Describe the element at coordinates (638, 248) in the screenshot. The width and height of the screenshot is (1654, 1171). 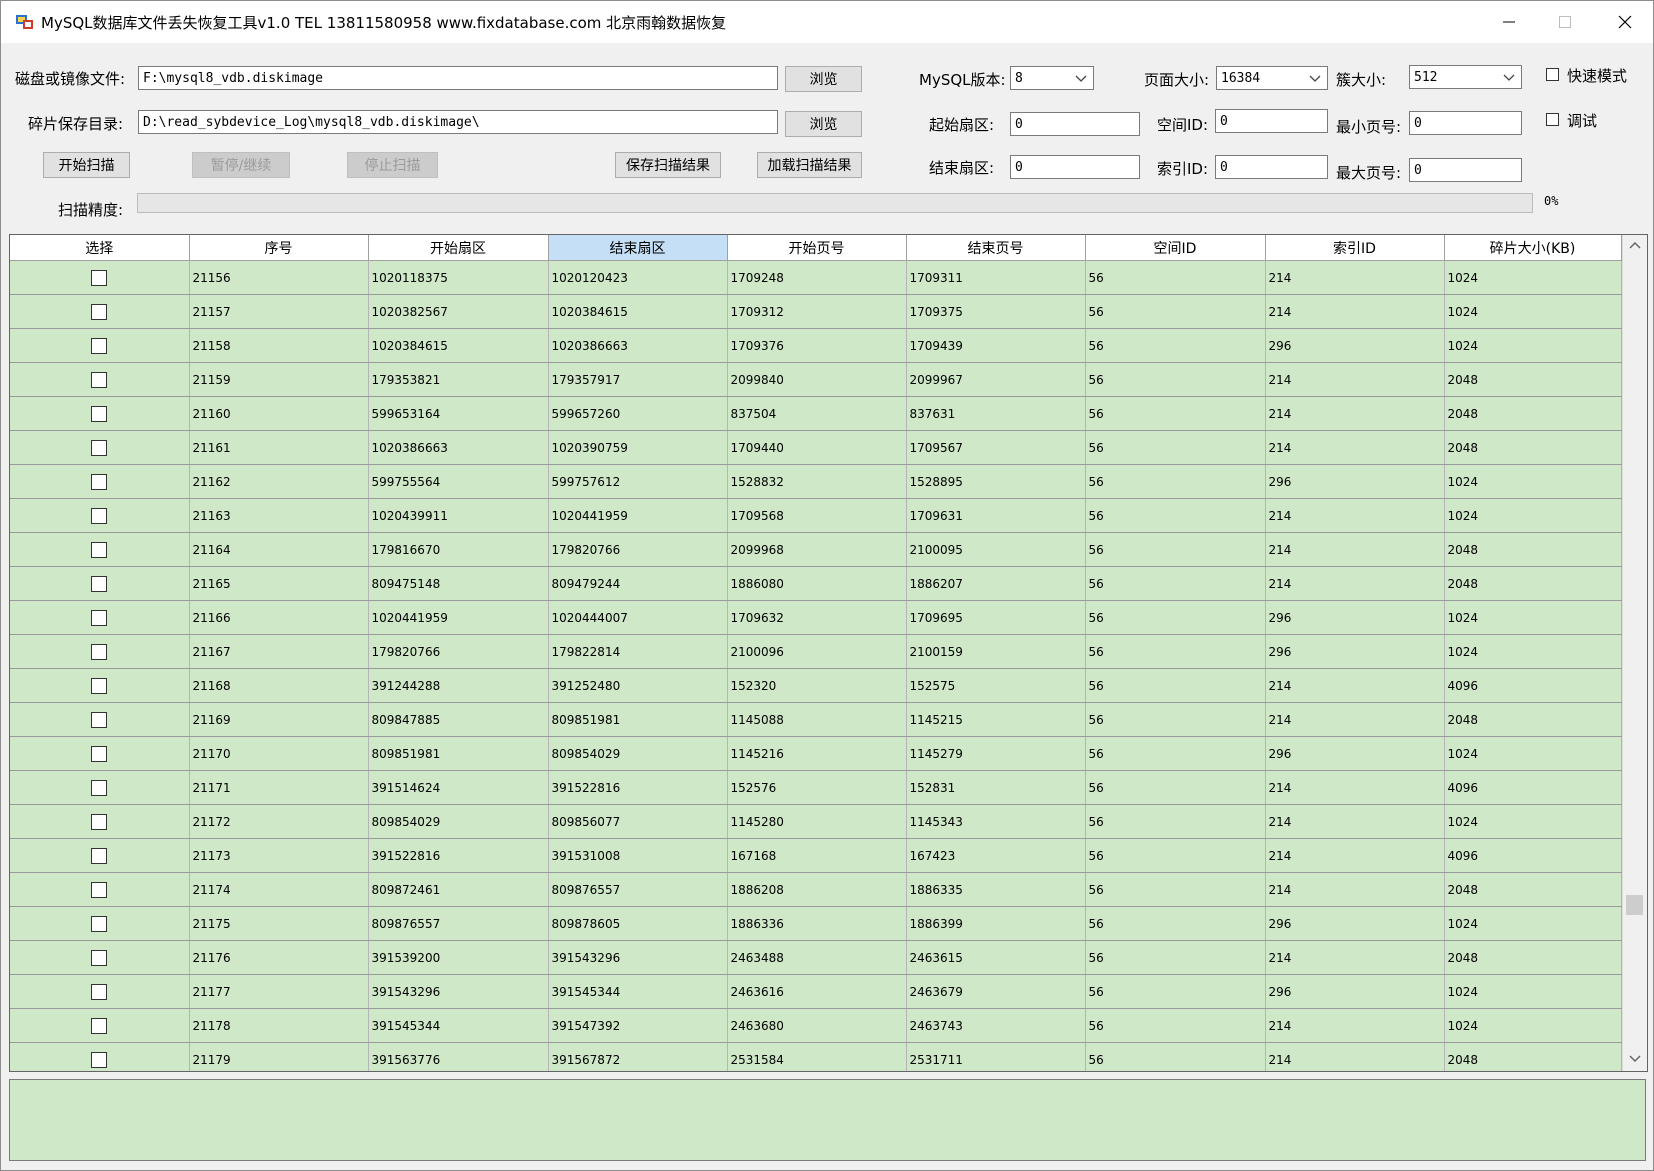
I see `column-header: 结束扇区` at that location.